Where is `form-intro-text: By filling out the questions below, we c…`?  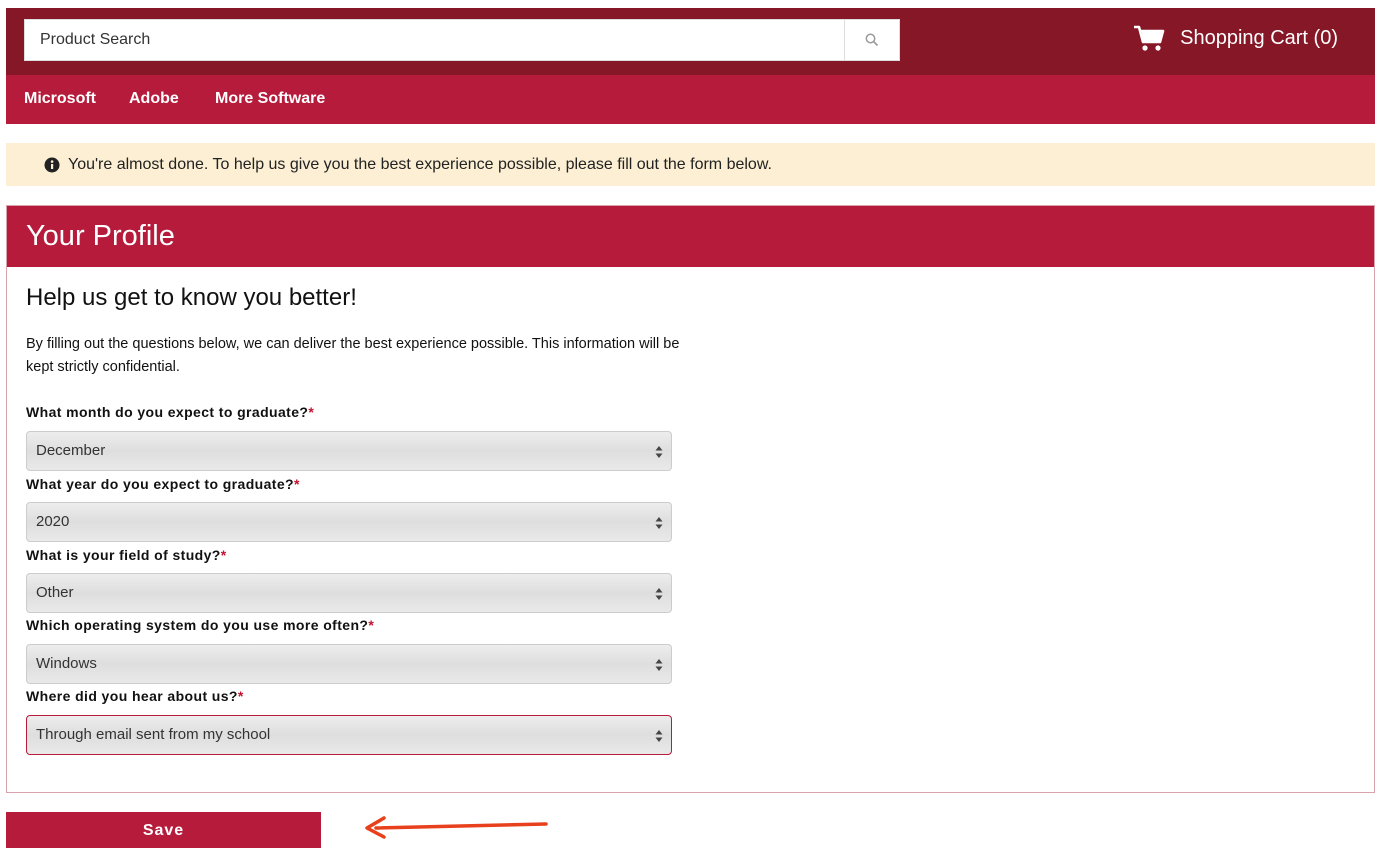
form-intro-text: By filling out the questions below, we c… is located at coordinates (353, 355).